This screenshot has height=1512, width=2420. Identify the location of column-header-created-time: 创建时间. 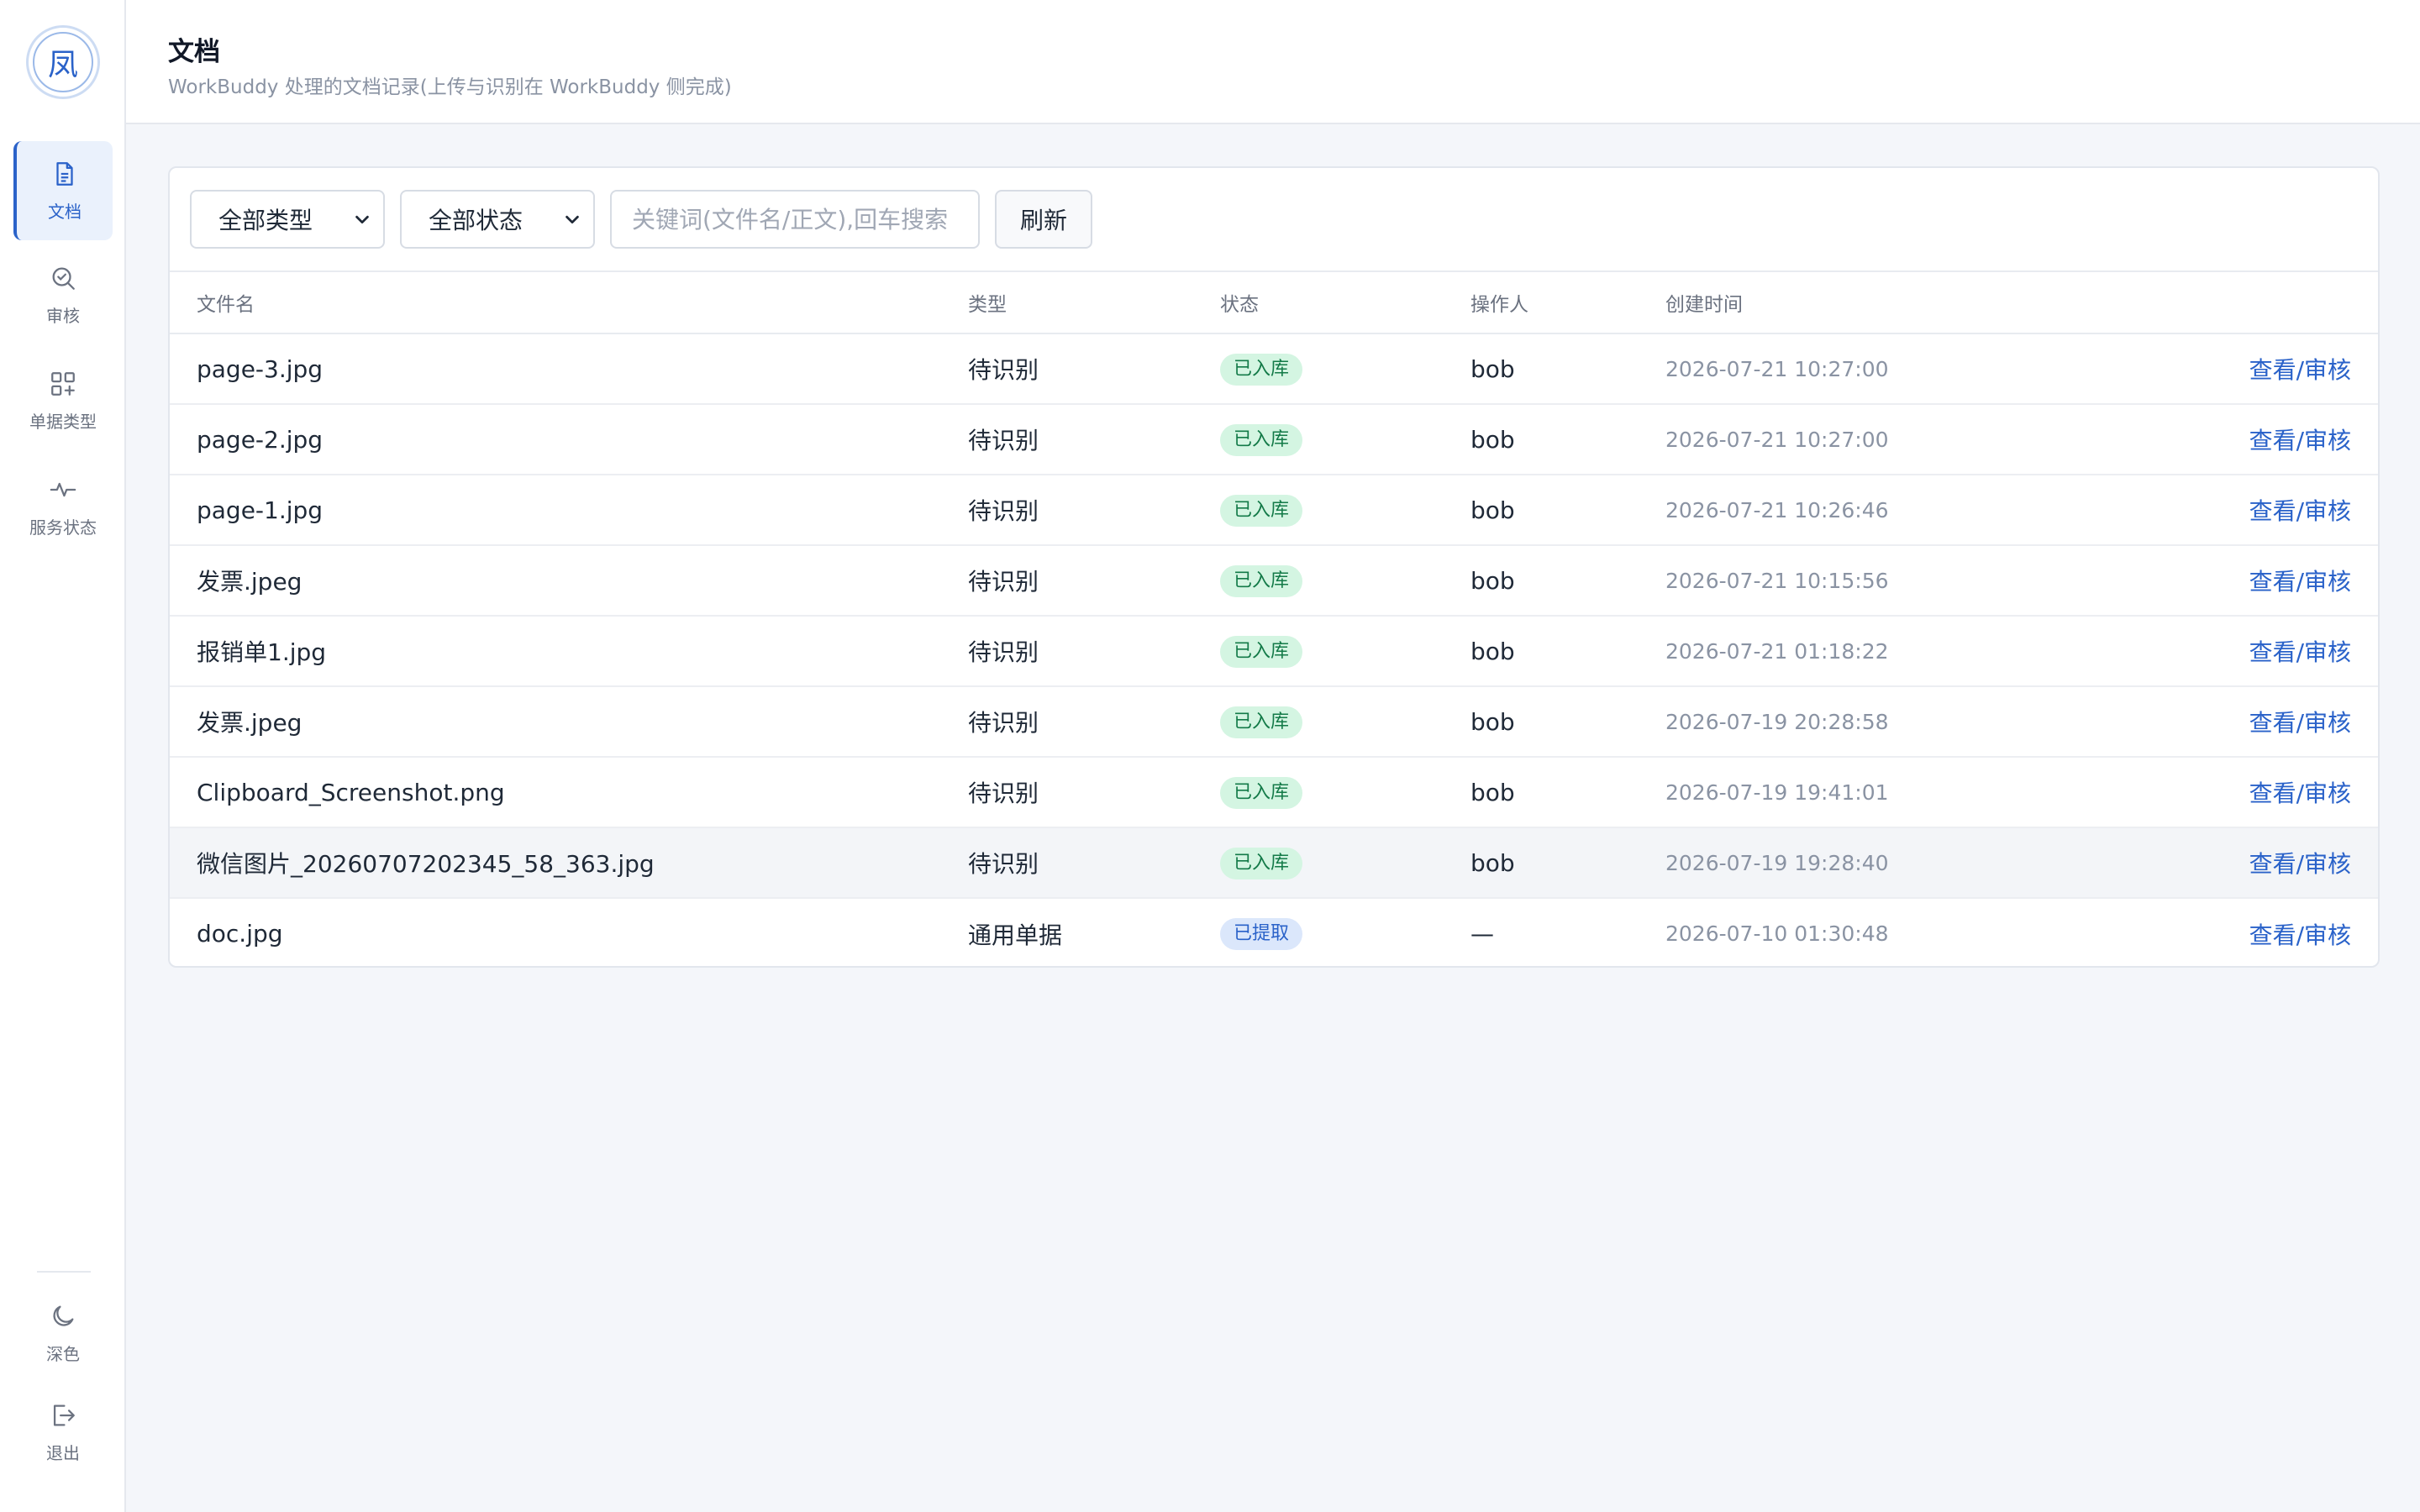
(1891, 302).